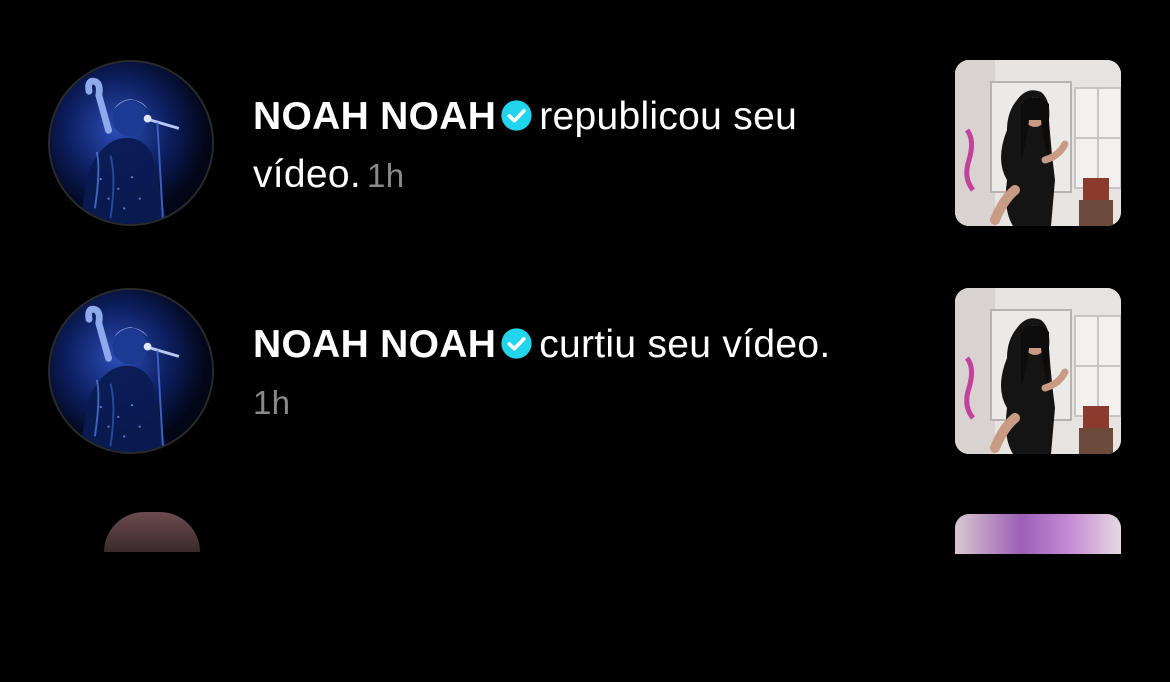  Describe the element at coordinates (1158, 264) in the screenshot. I see `screen-edge` at that location.